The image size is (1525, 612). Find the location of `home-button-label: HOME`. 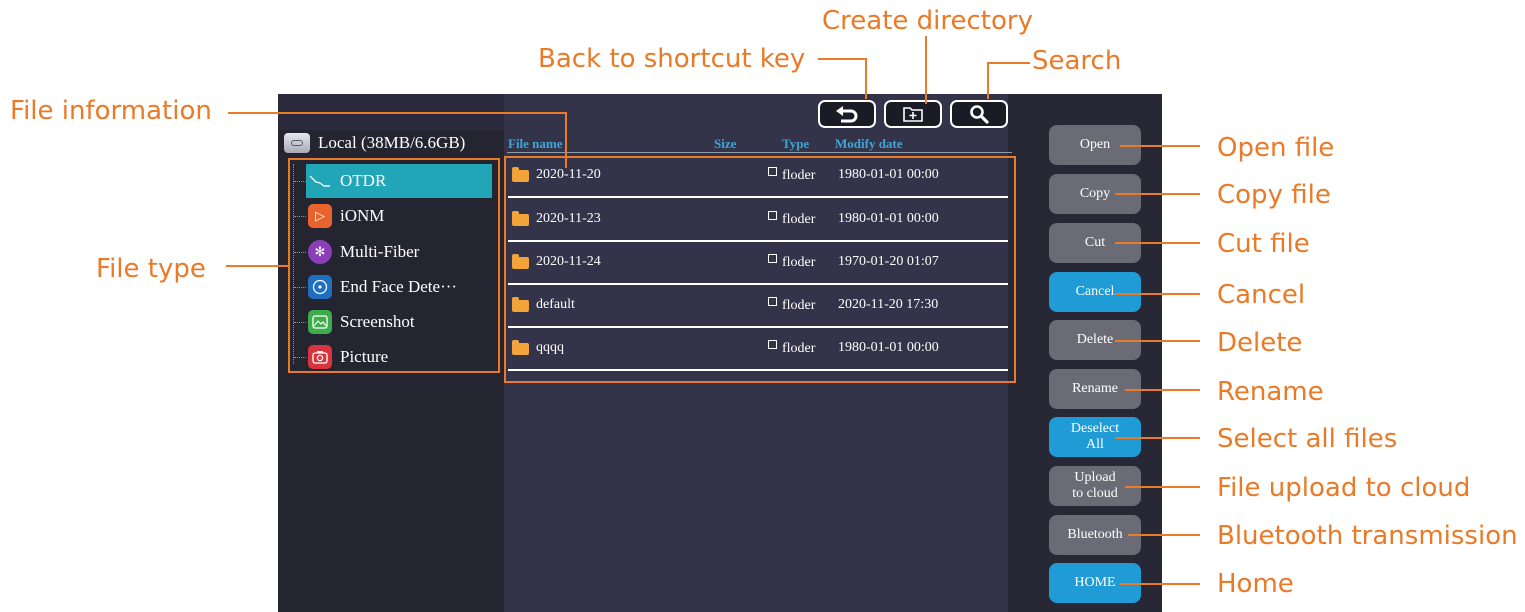

home-button-label: HOME is located at coordinates (1095, 582).